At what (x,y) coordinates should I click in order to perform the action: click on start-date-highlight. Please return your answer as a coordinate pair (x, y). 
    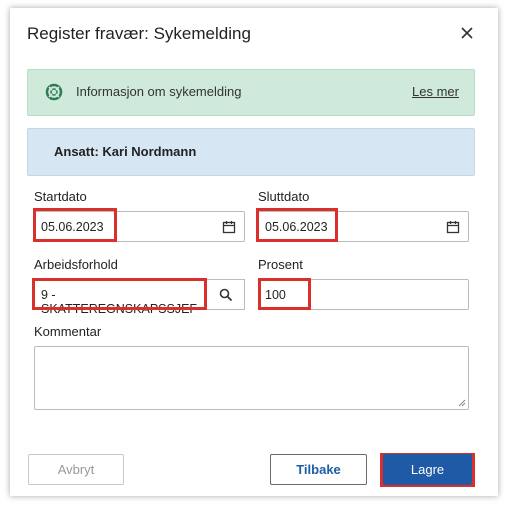
    Looking at the image, I should click on (75, 225).